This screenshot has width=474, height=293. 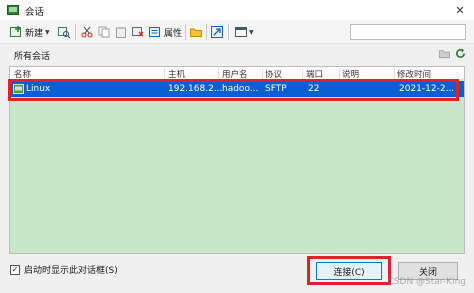 I want to click on connect-button: 连接(C), so click(x=349, y=271).